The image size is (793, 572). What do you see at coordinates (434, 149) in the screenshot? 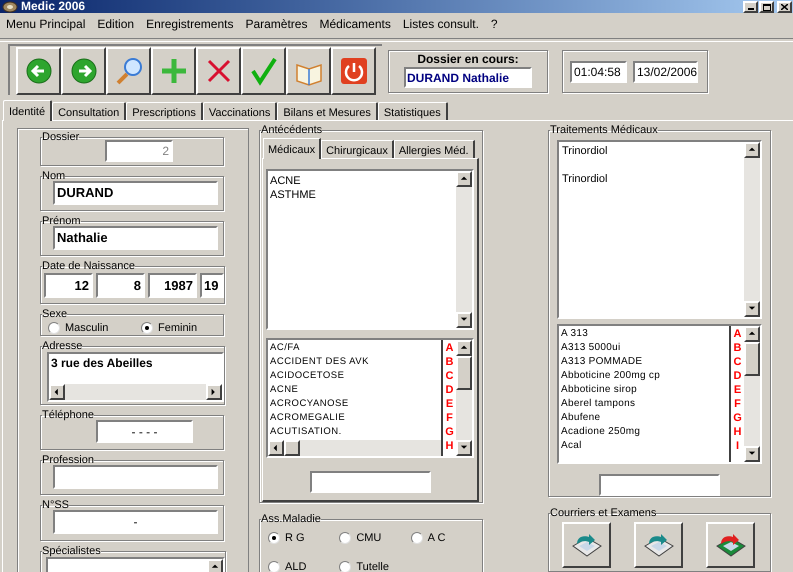
I see `tab: Allergies Méd.` at bounding box center [434, 149].